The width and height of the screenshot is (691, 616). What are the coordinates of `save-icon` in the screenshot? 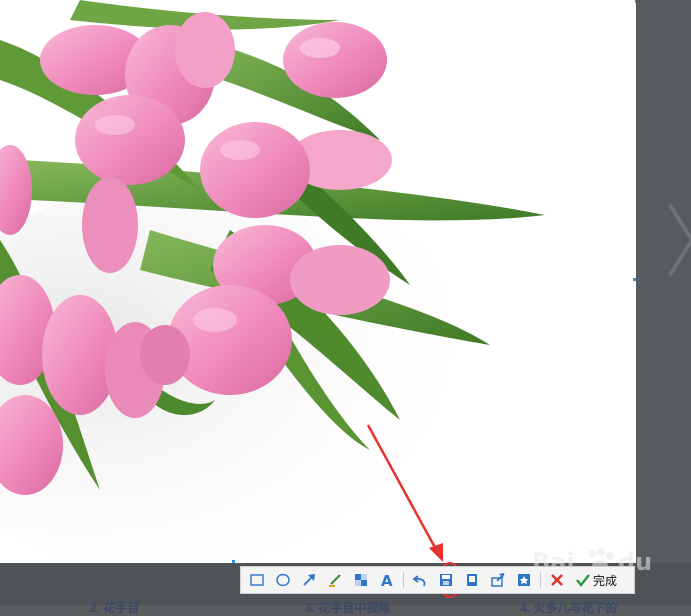 It's located at (446, 580).